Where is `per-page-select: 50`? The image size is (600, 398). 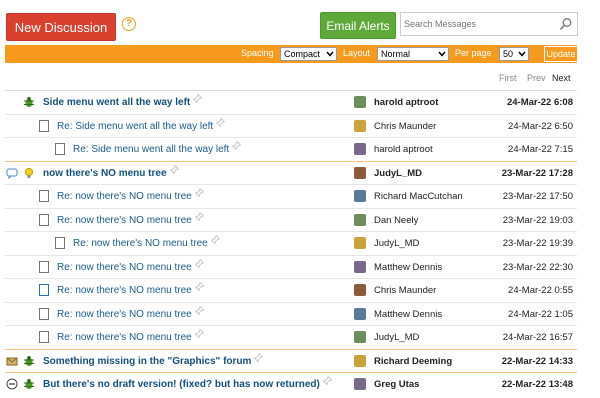 per-page-select: 50 is located at coordinates (514, 54).